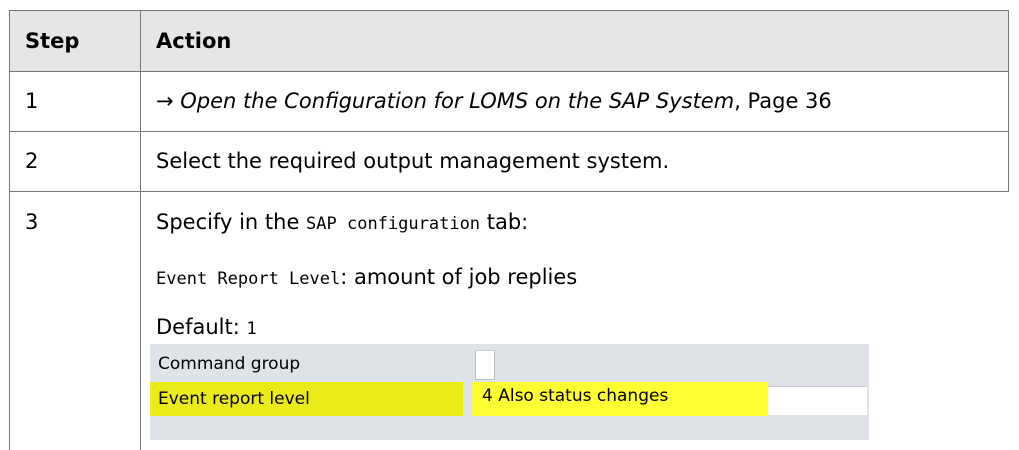  What do you see at coordinates (459, 277) in the screenshot?
I see `text: : amount of job replies` at bounding box center [459, 277].